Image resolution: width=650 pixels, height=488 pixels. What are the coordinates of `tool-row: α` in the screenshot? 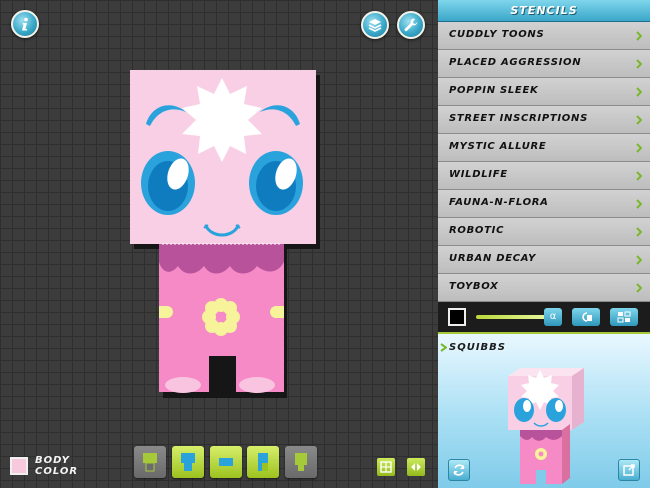 It's located at (544, 317).